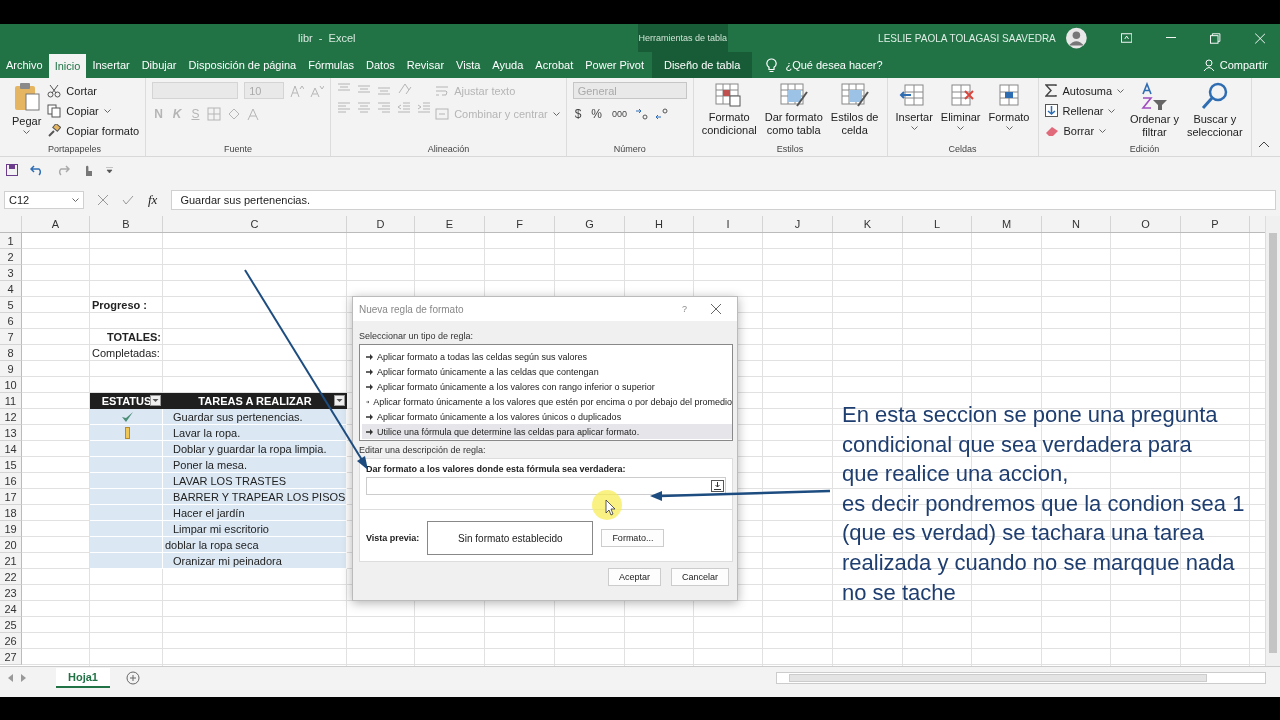 Image resolution: width=1280 pixels, height=720 pixels. What do you see at coordinates (547, 386) in the screenshot?
I see `rule-type-item: Aplicar formato únicamente a los valores con rango inferior o superior` at bounding box center [547, 386].